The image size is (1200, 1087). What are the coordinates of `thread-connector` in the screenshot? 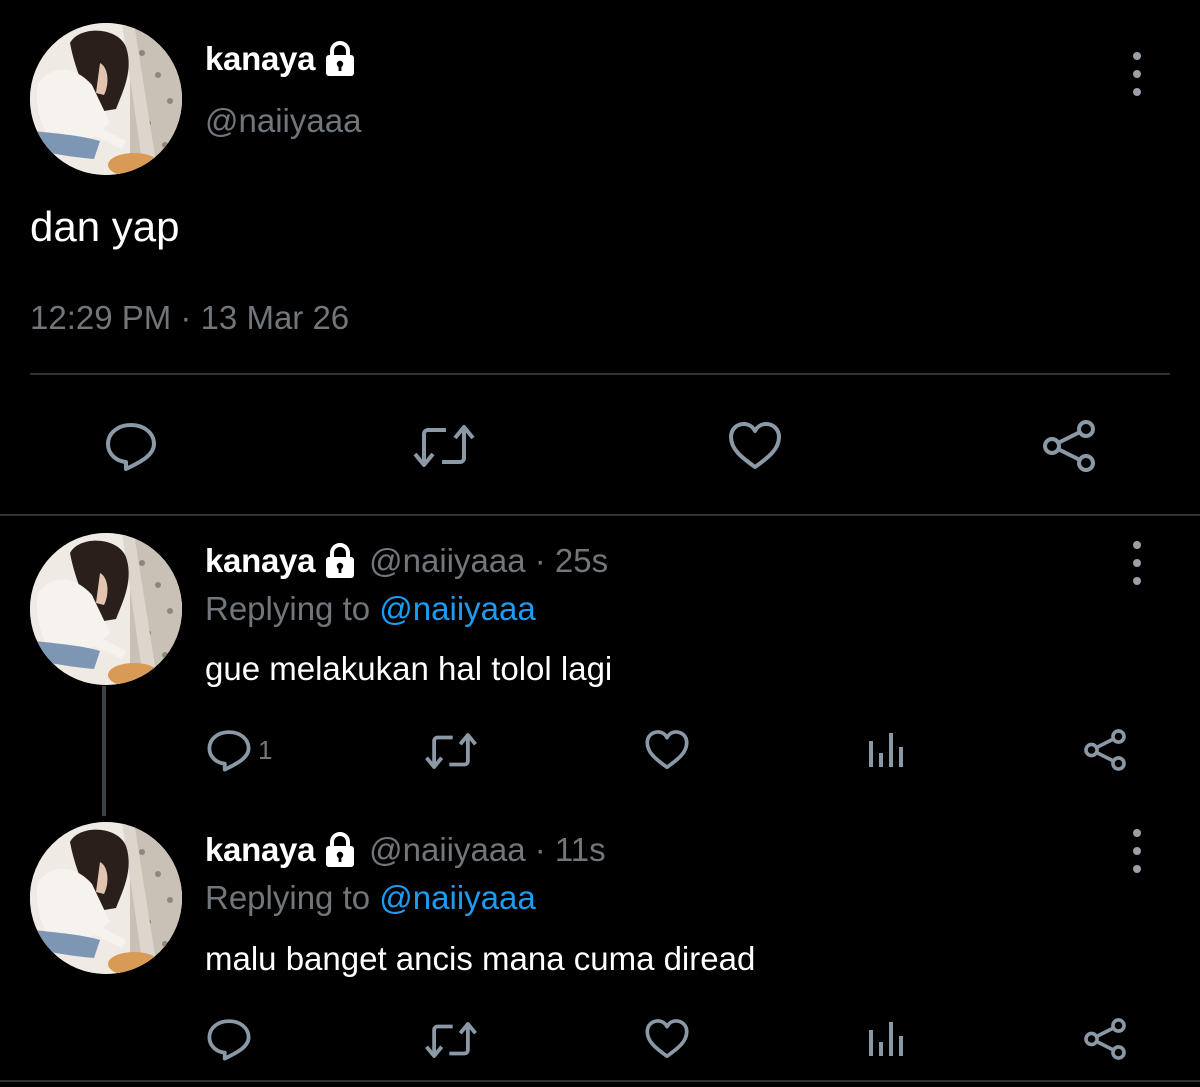 It's located at (104, 751).